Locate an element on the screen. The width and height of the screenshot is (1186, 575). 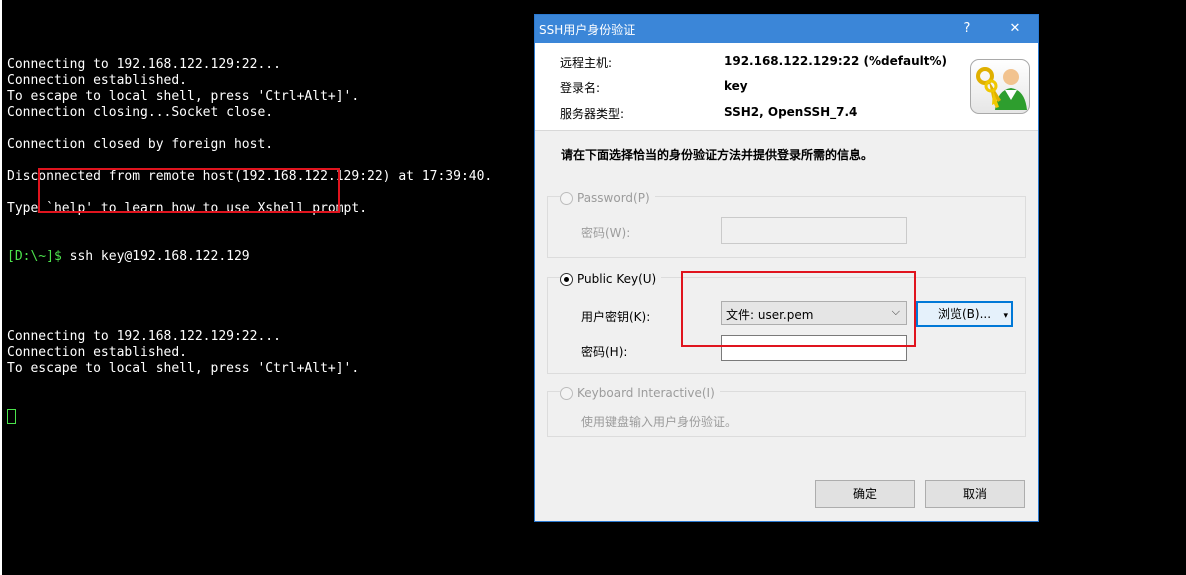
login-name-label: 登录名: is located at coordinates (580, 88).